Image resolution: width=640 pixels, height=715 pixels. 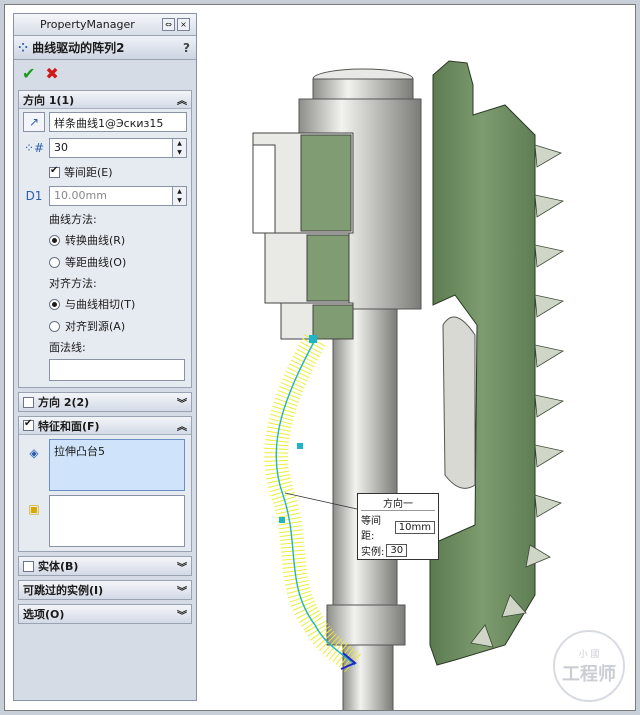 What do you see at coordinates (78, 48) in the screenshot?
I see `feature-title: 曲线驱动的阵列2` at bounding box center [78, 48].